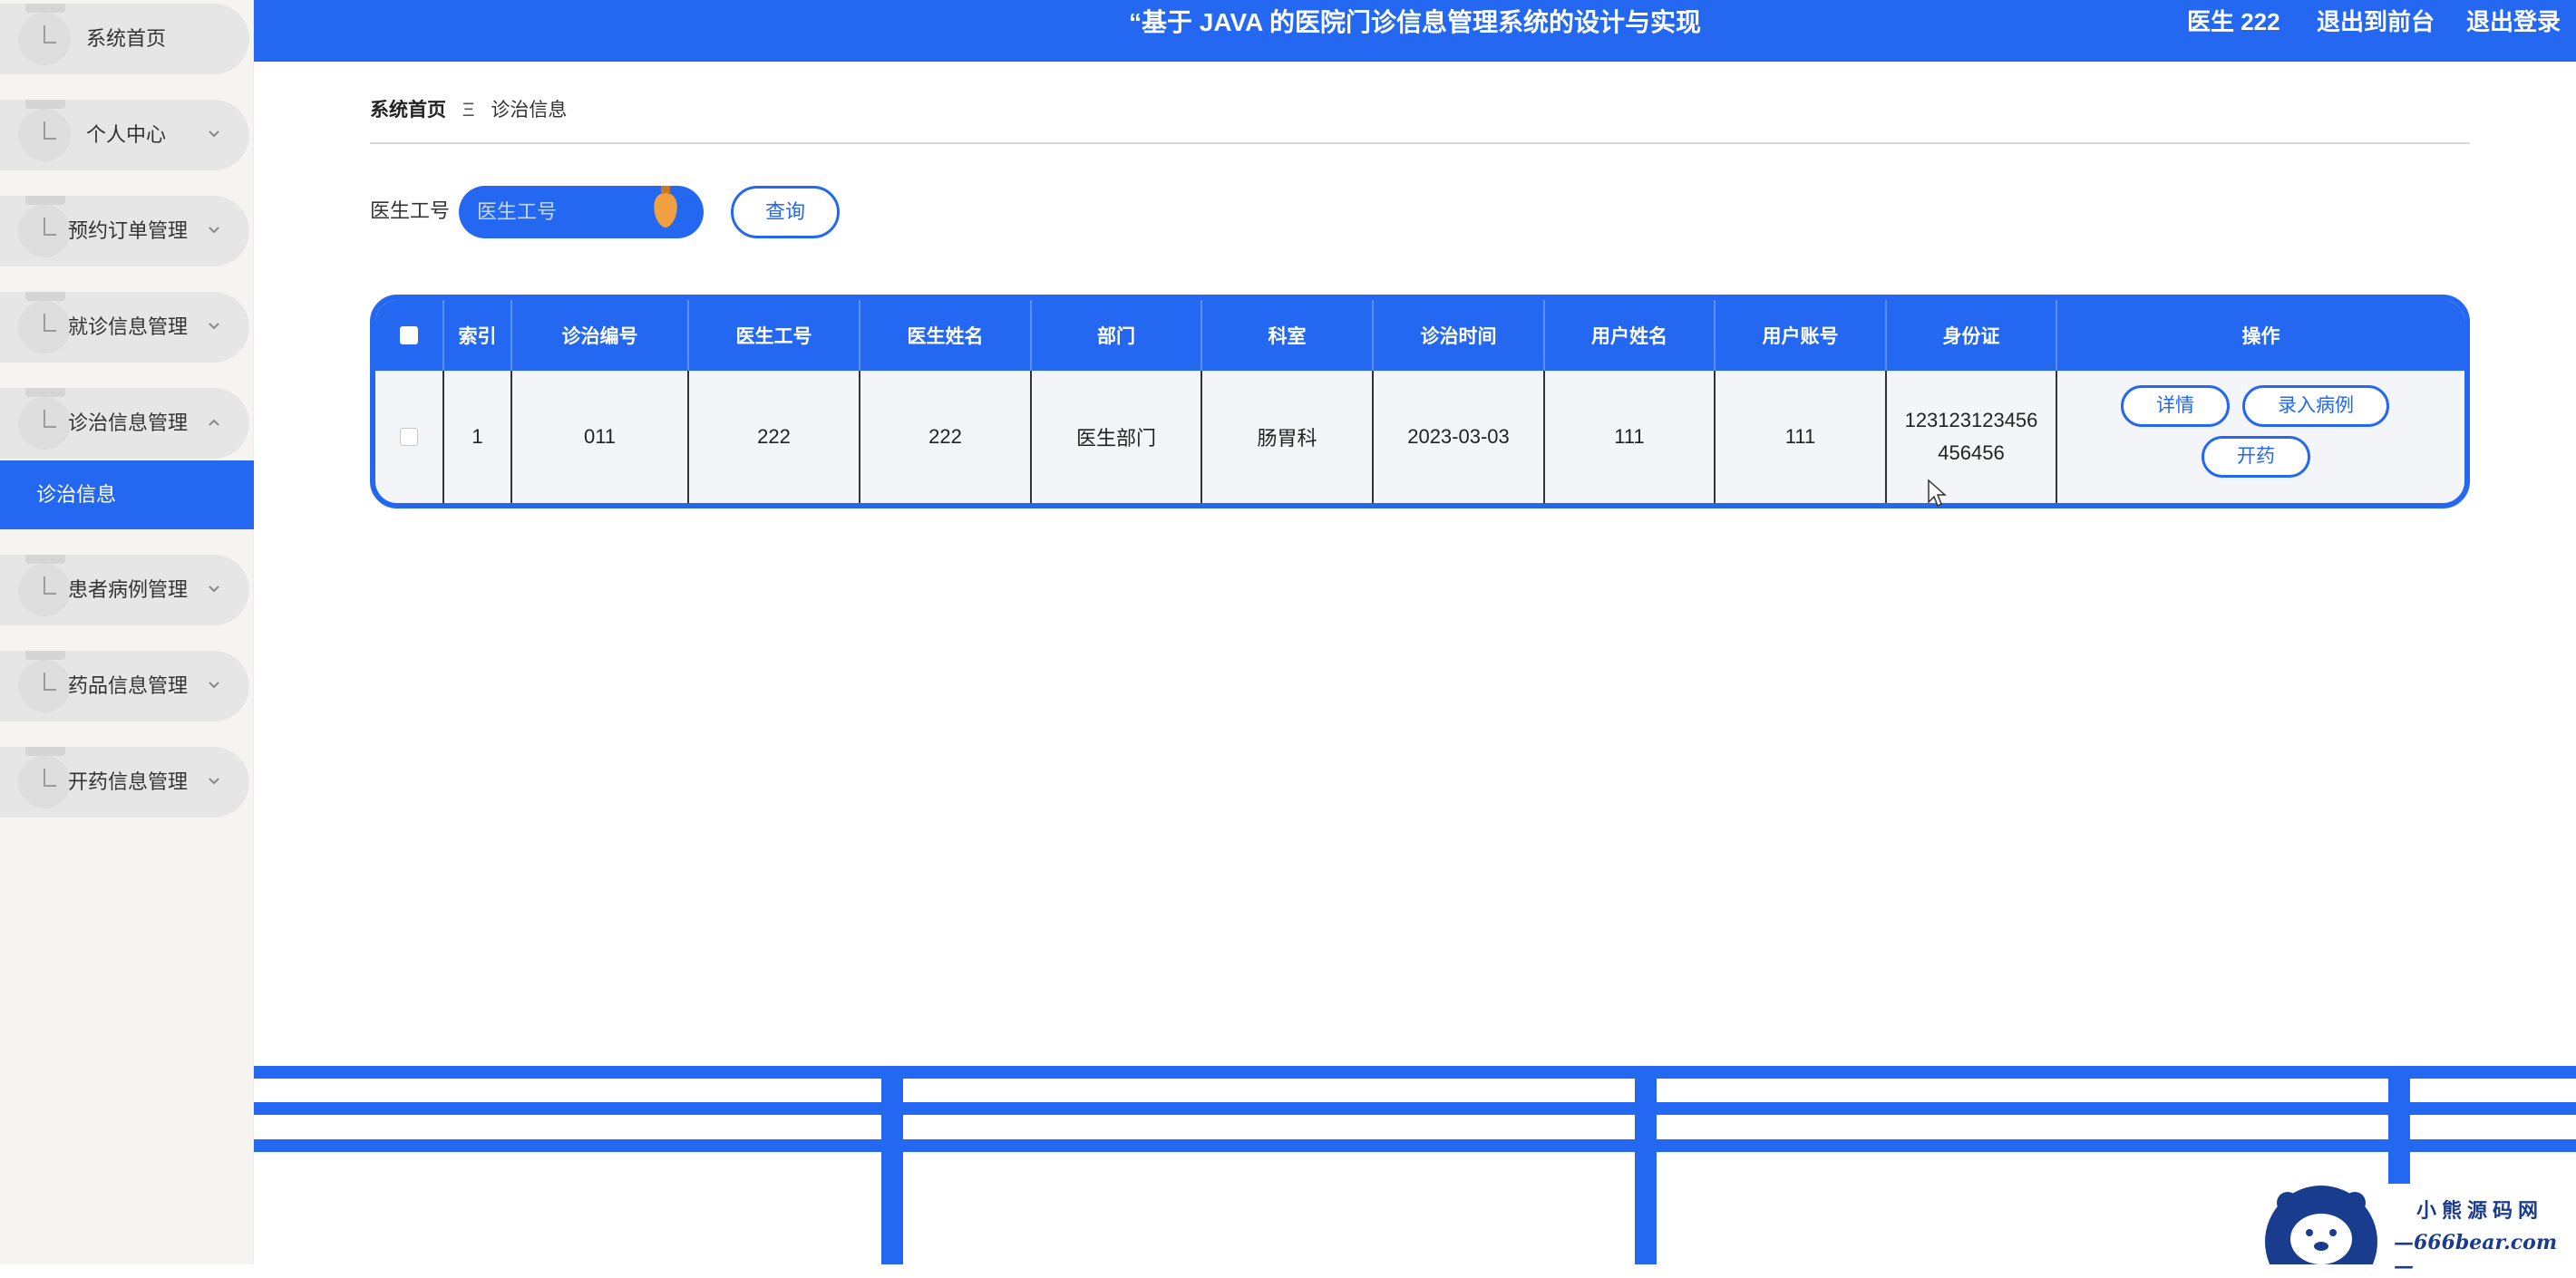 The height and width of the screenshot is (1278, 2576). I want to click on logout-link: 退出登录, so click(2513, 22).